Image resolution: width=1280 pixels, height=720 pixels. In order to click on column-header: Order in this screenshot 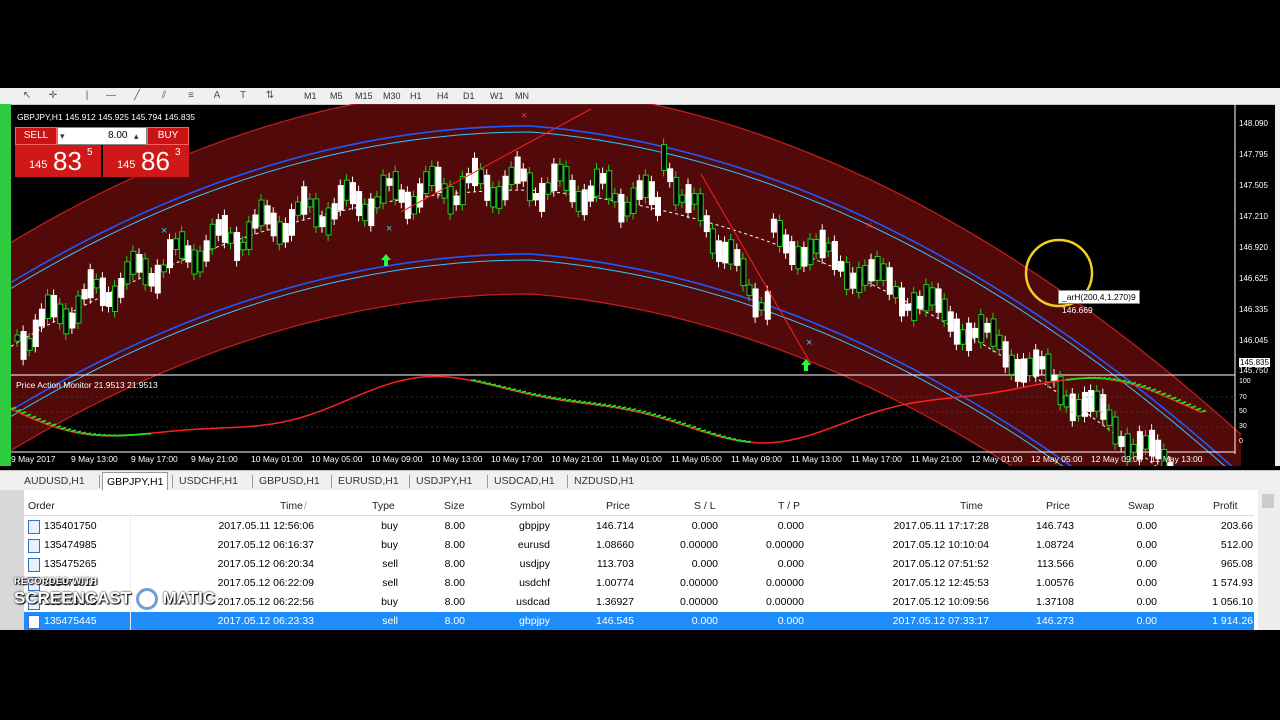, I will do `click(41, 506)`.